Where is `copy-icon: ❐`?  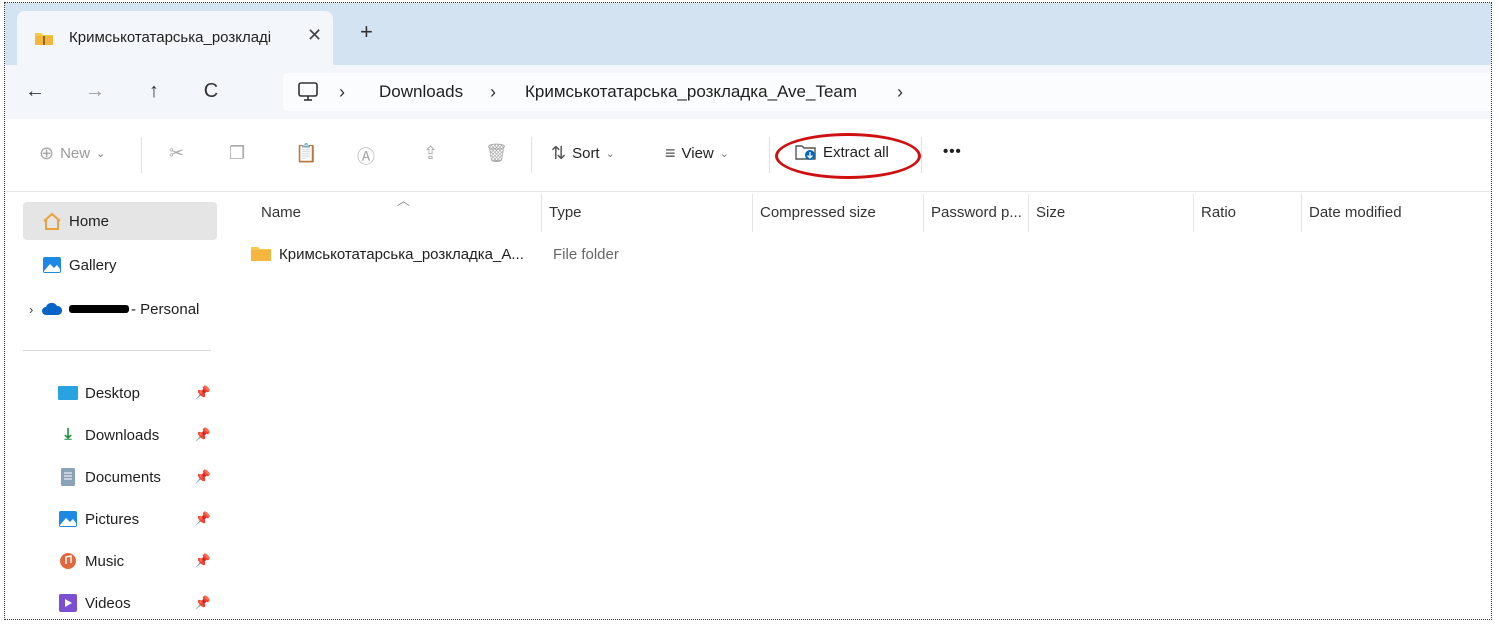 copy-icon: ❐ is located at coordinates (237, 153).